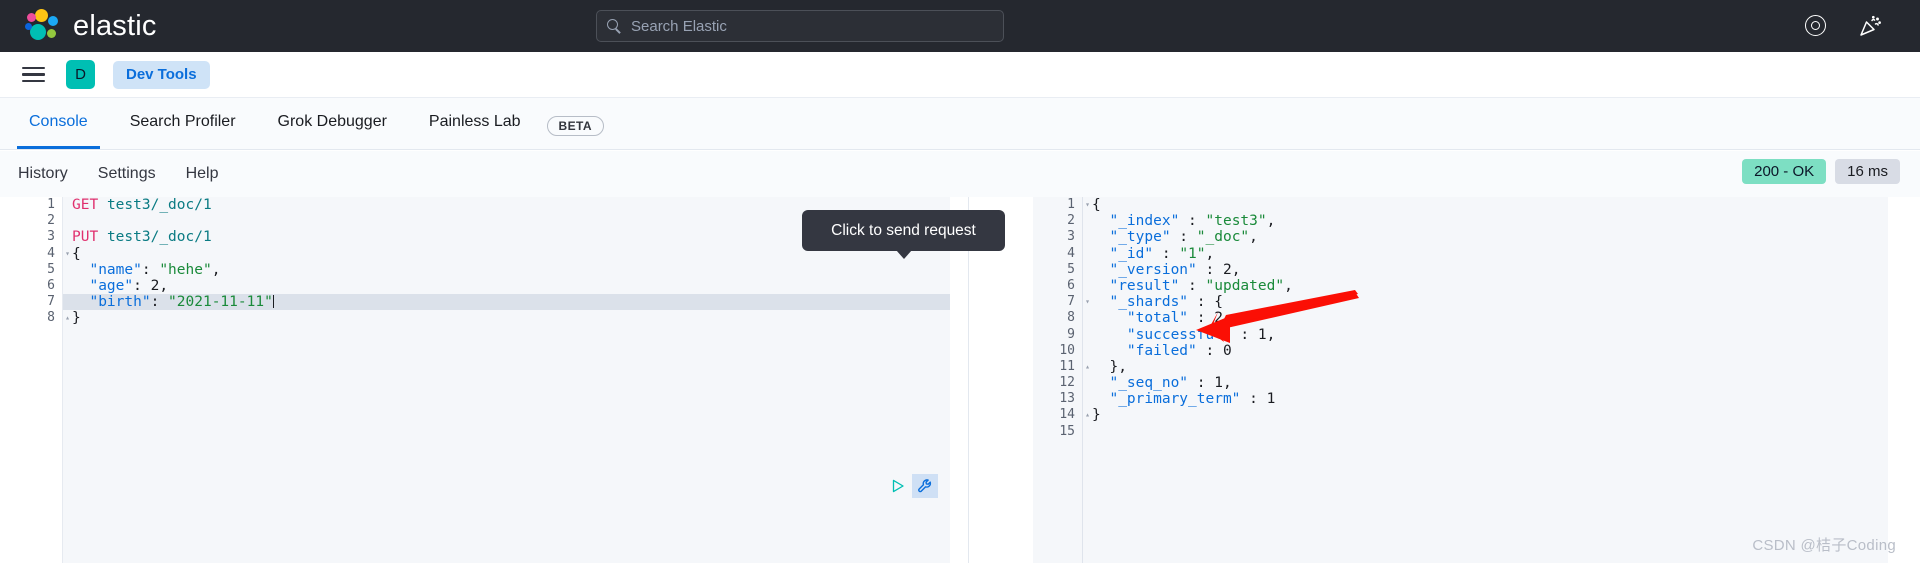 This screenshot has height=563, width=1920. Describe the element at coordinates (127, 174) in the screenshot. I see `settings-button: Settings` at that location.